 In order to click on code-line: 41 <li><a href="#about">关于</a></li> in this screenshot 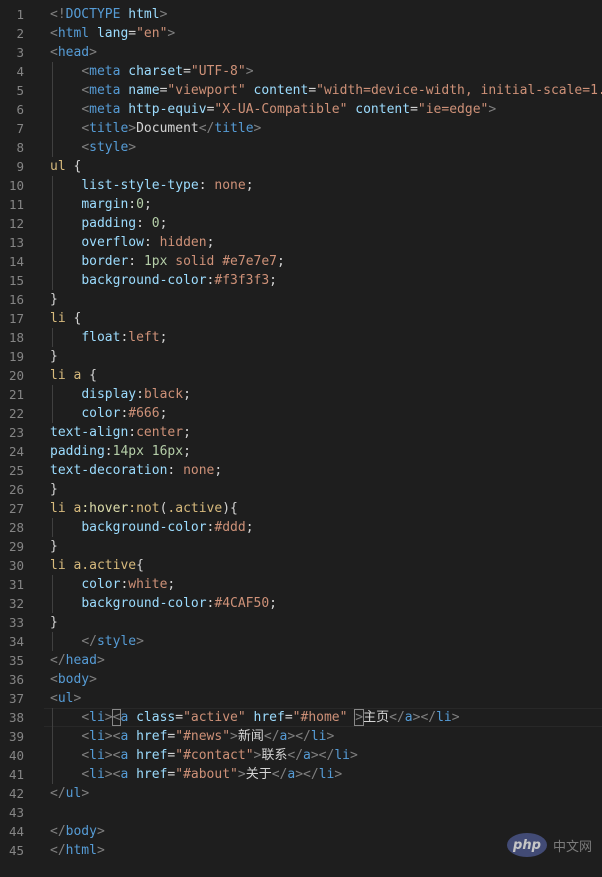, I will do `click(301, 774)`.